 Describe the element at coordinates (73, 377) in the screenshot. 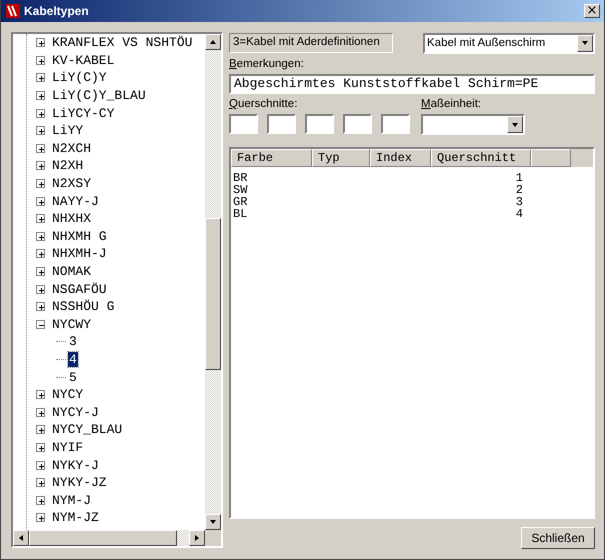

I see `tree-item: 5` at that location.